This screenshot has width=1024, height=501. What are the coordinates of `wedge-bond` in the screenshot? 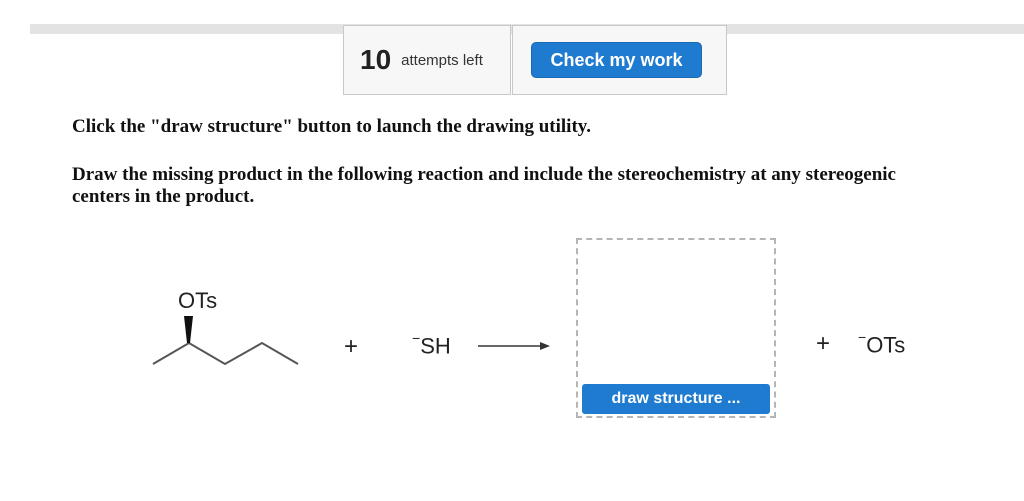 It's located at (188, 329).